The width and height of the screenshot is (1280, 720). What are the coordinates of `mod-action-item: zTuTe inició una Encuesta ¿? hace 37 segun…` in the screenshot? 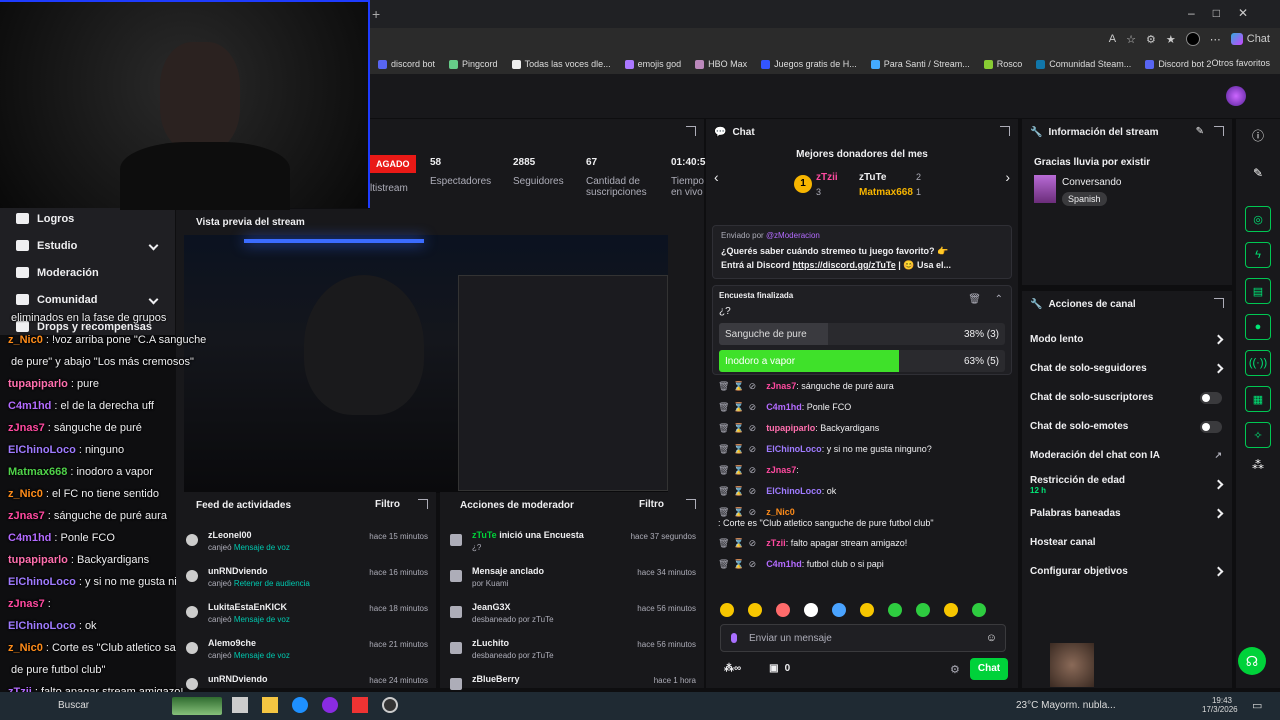 It's located at (572, 544).